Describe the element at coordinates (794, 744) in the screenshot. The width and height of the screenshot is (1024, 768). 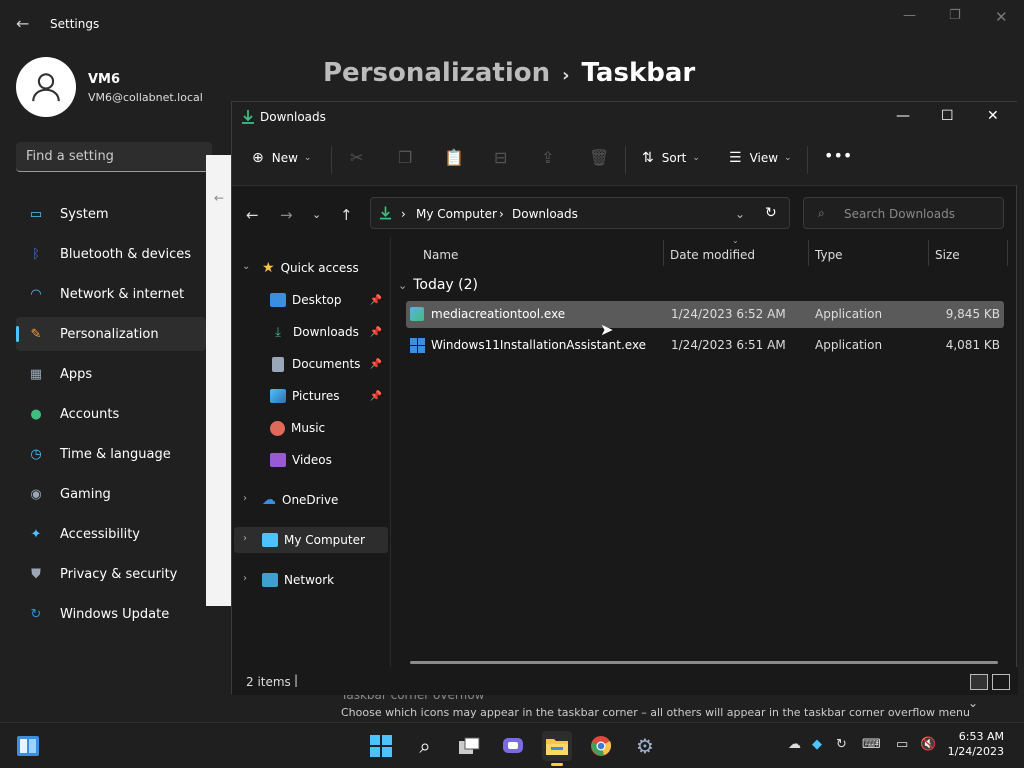
I see `onedrive-off-icon: ☁` at that location.